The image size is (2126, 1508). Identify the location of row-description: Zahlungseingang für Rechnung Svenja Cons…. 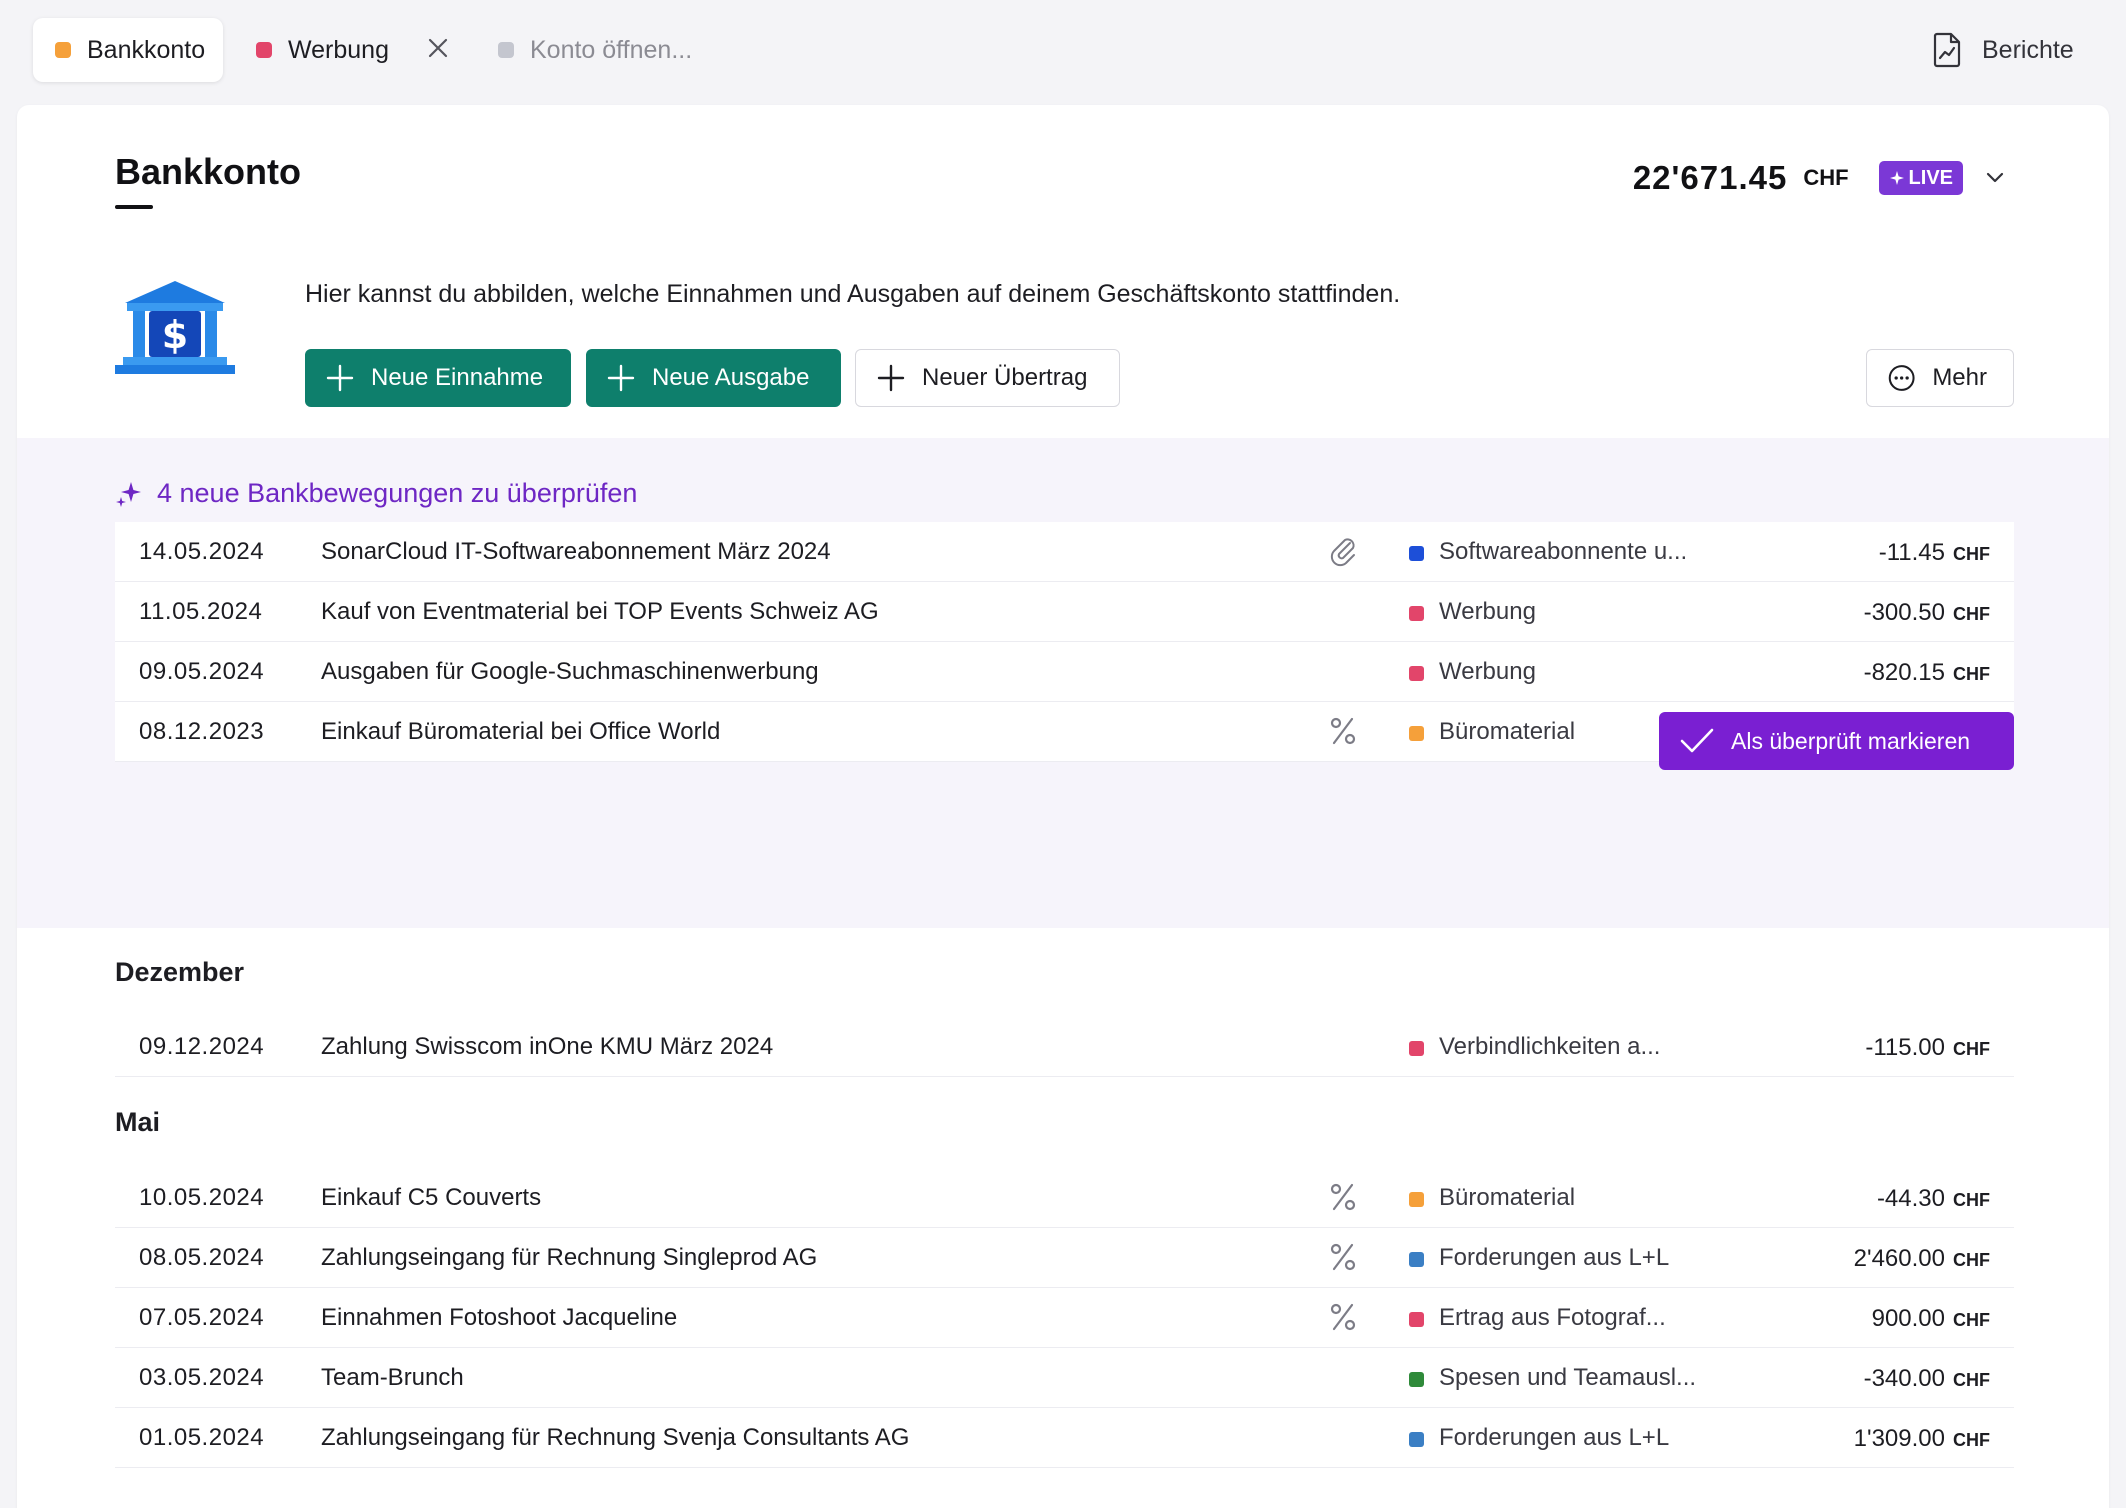
(615, 1437).